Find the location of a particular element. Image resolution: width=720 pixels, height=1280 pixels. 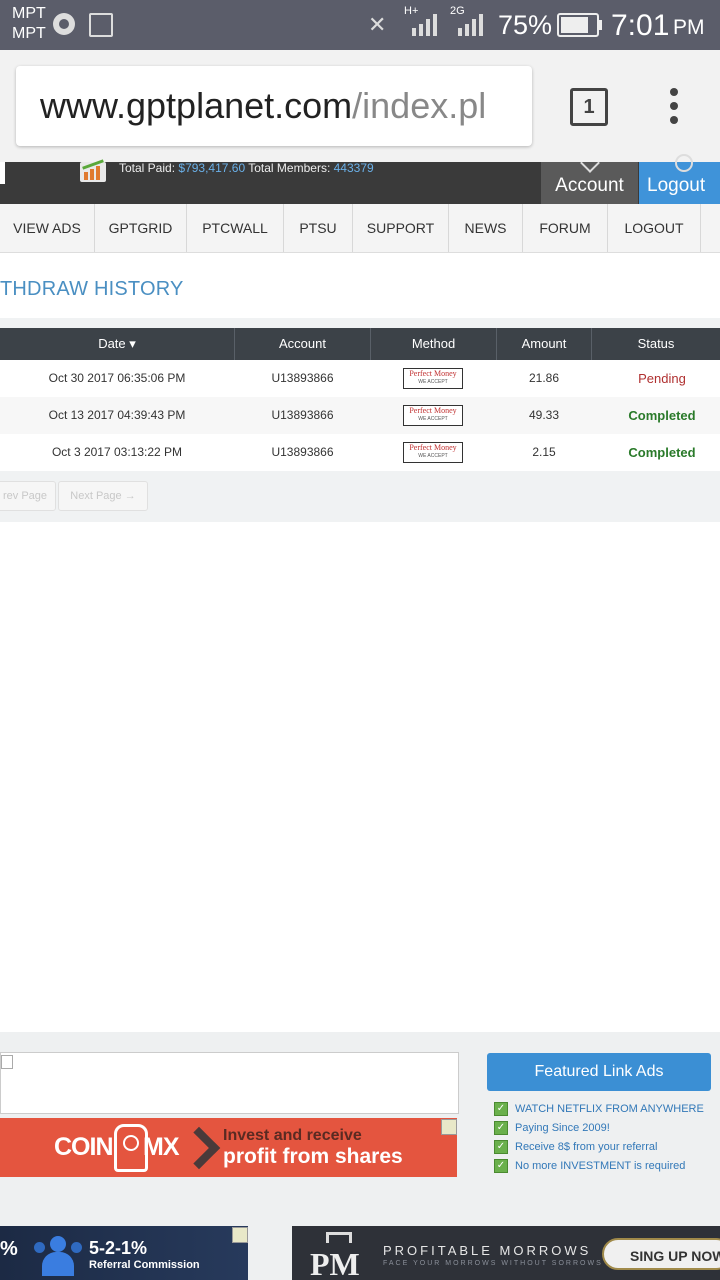

clock-time: 7:01 is located at coordinates (640, 25).